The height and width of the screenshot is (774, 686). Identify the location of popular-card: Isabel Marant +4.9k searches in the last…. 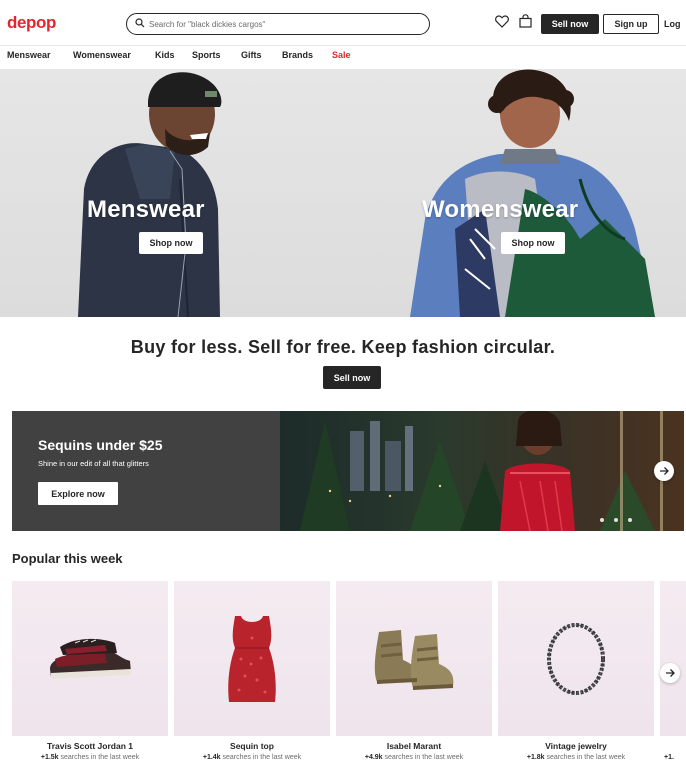
(414, 677).